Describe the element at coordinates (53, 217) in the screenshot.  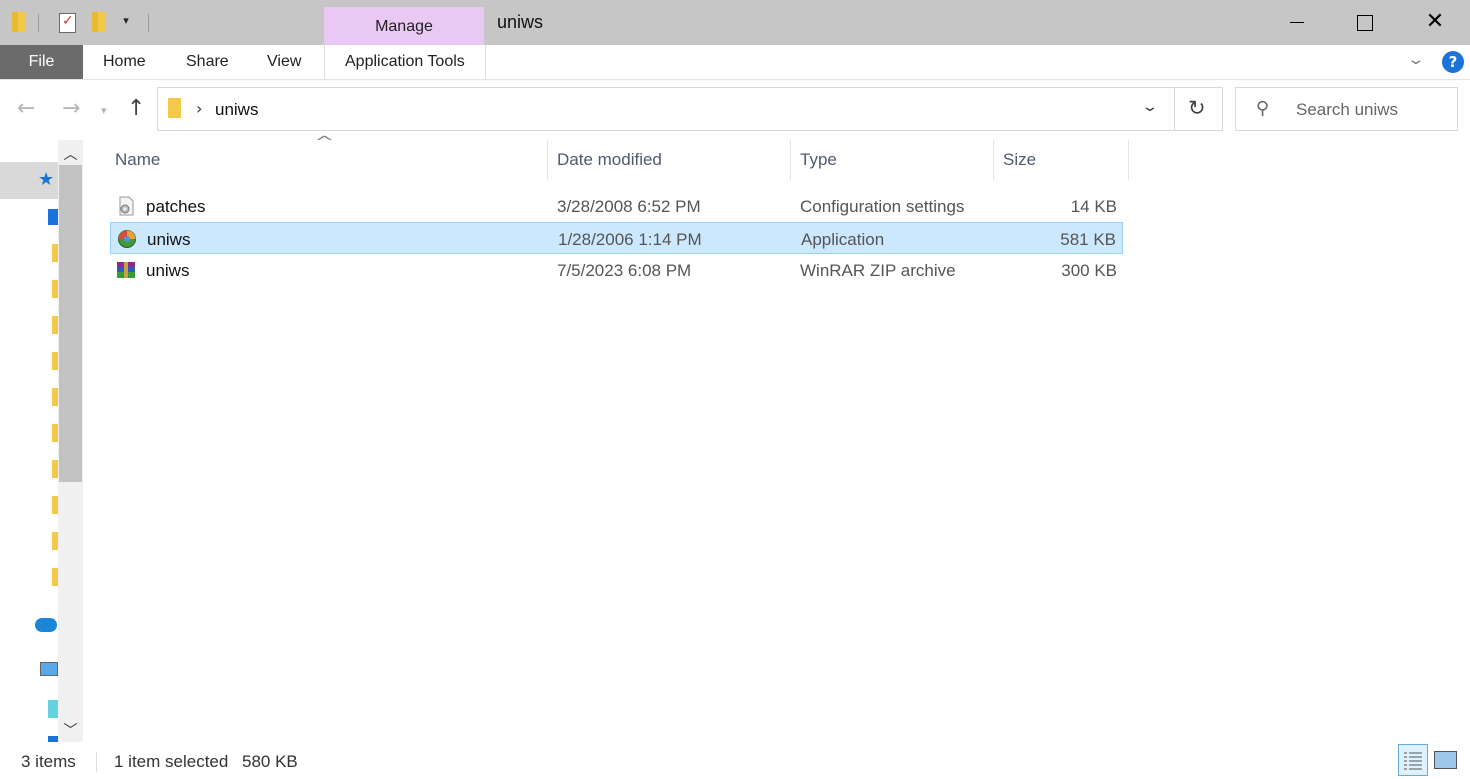
I see `desktop-icon` at that location.